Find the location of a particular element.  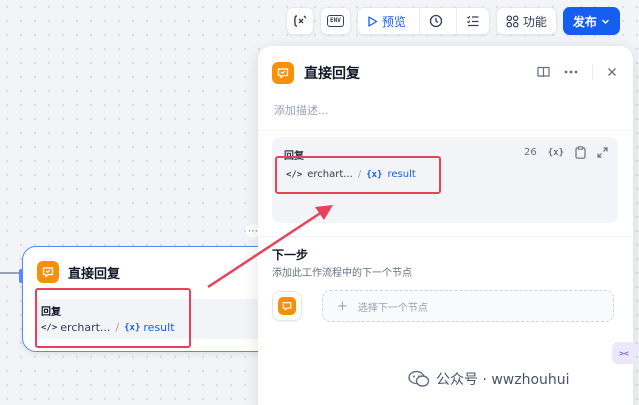

env-button: ENV is located at coordinates (335, 21).